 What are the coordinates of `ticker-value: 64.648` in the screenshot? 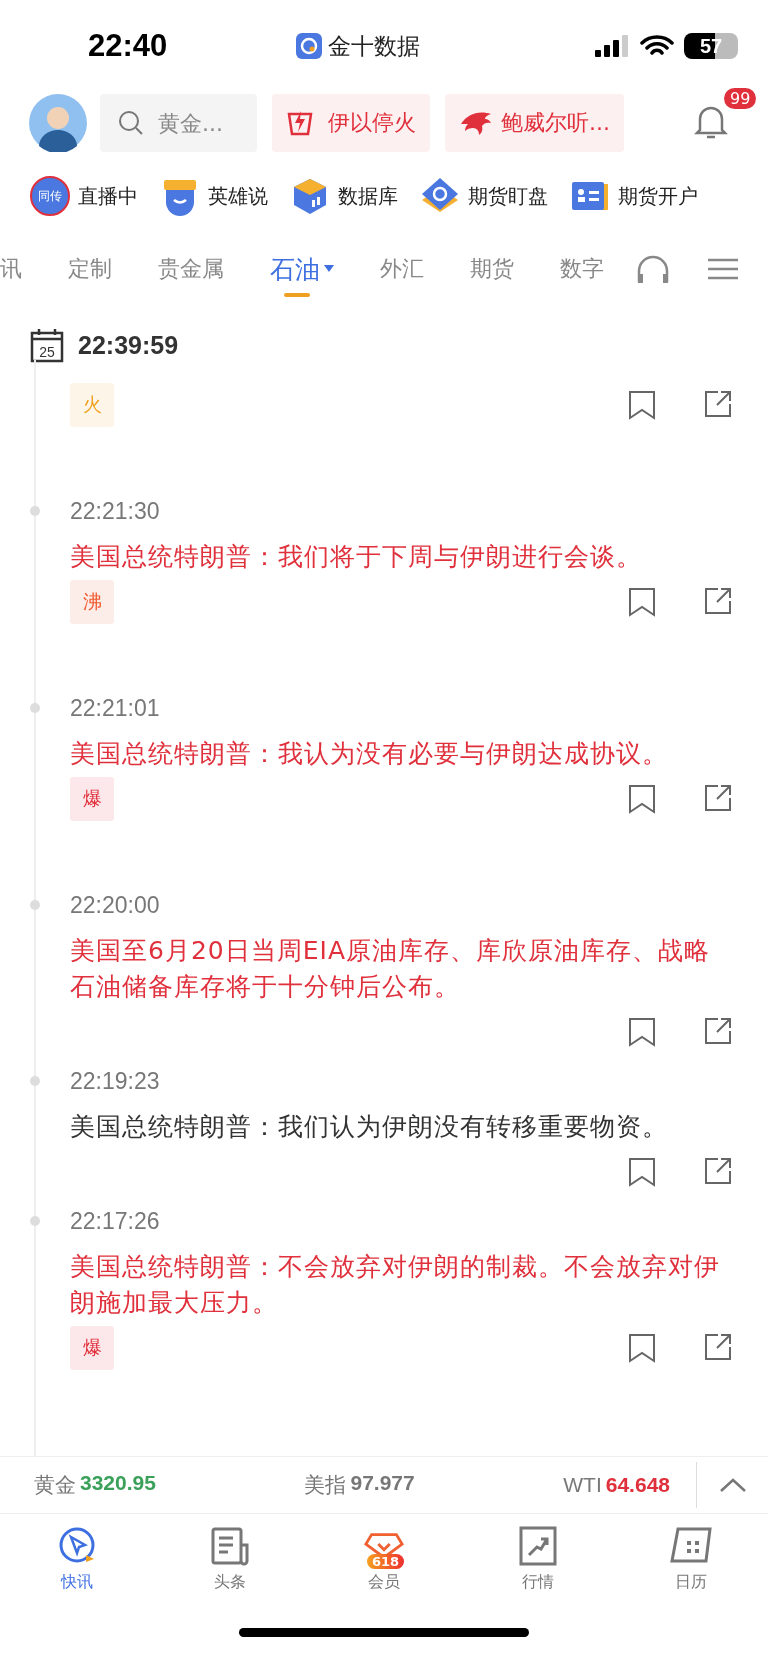 It's located at (637, 1485).